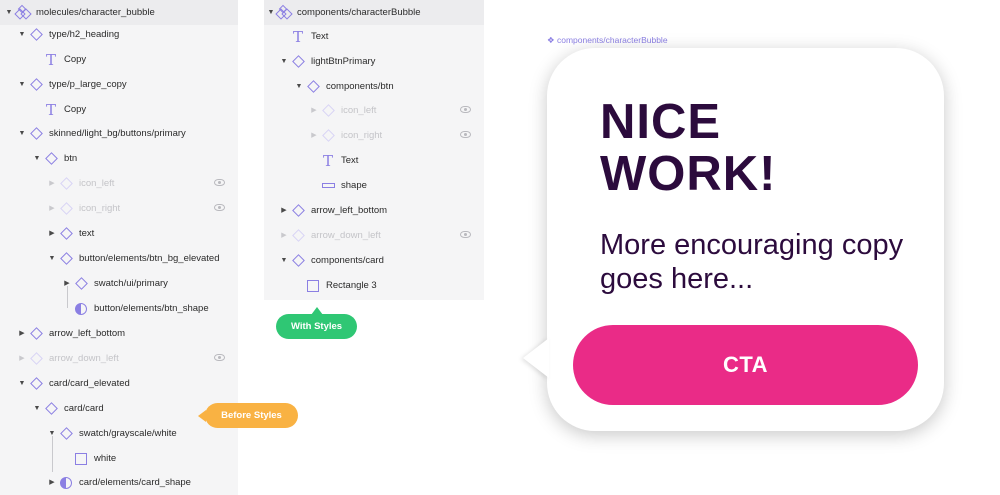 This screenshot has width=1000, height=495. Describe the element at coordinates (119, 84) in the screenshot. I see `layer-p-large-copy: ▼ type/p_large_copy` at that location.